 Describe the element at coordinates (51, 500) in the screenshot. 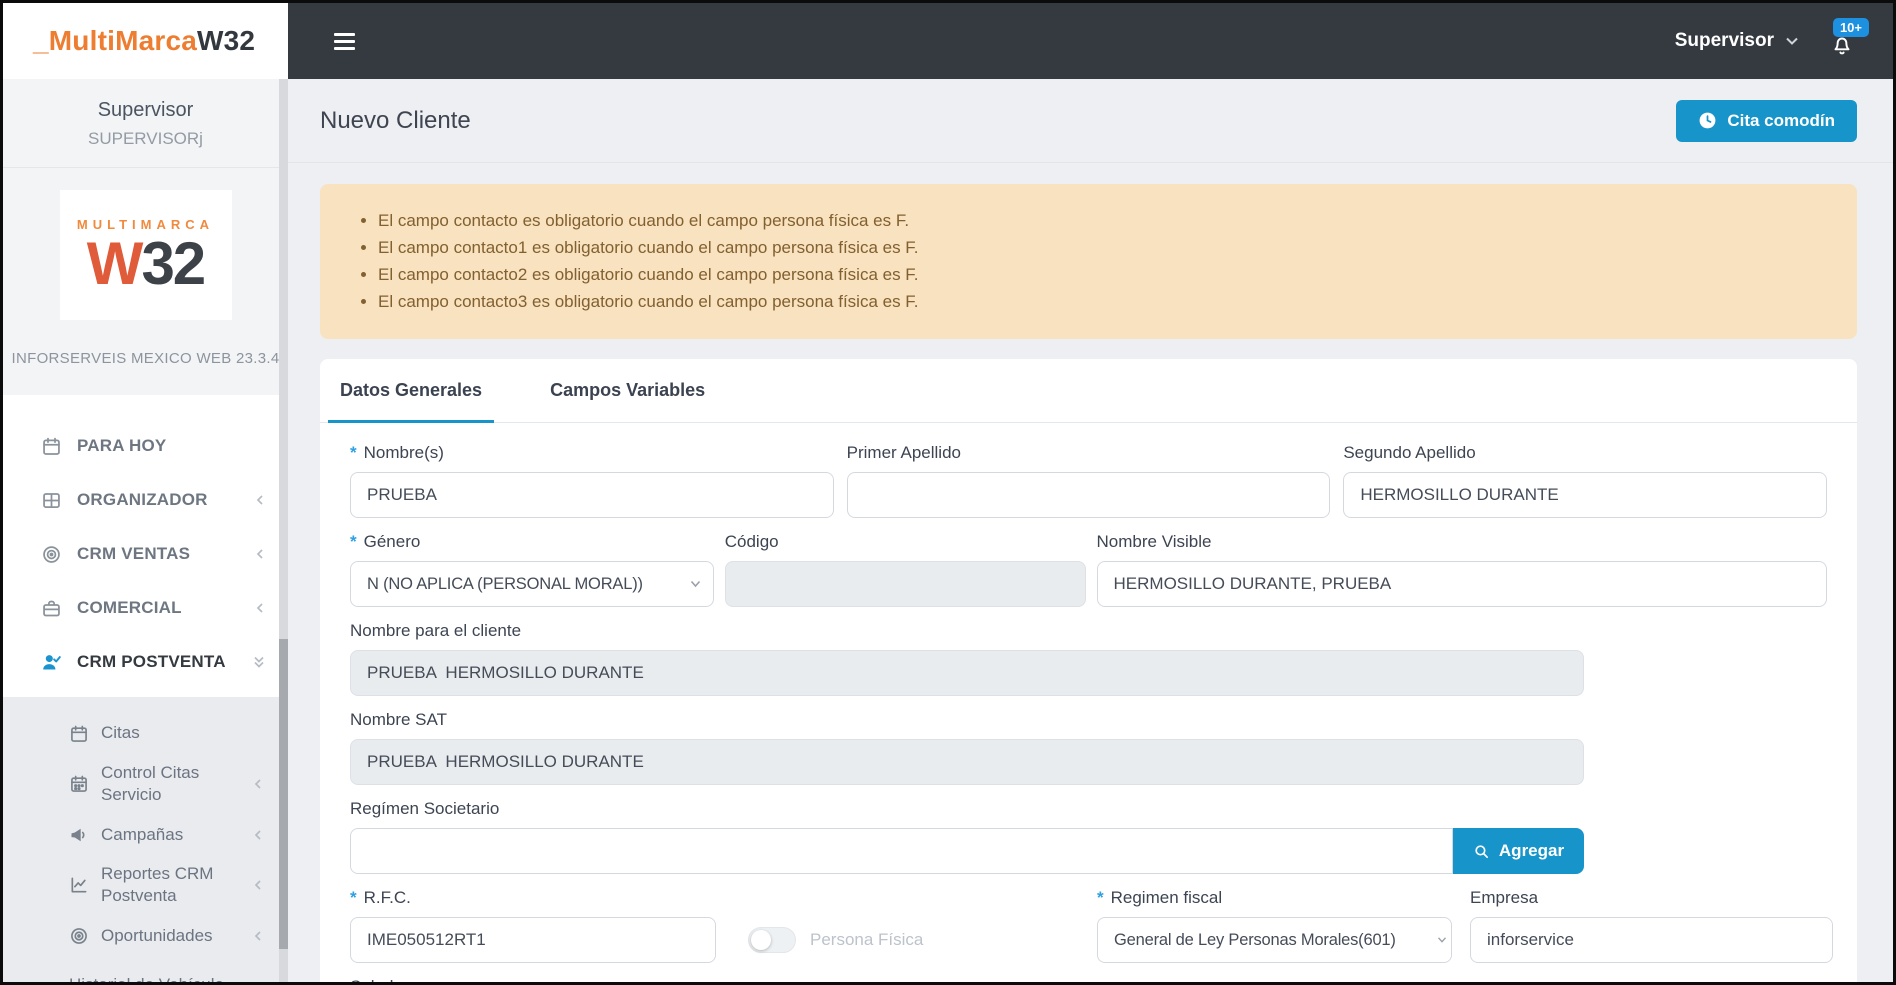

I see `grid-icon` at that location.